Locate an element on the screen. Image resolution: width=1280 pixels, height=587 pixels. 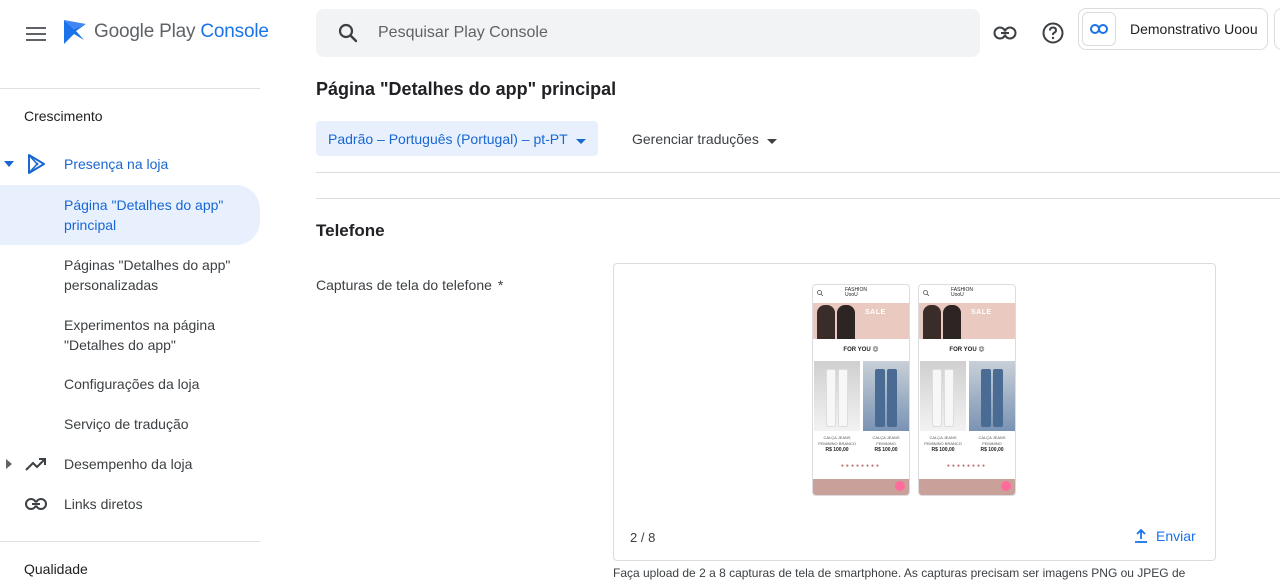
sidebar-item-label: Links diretos is located at coordinates (103, 504).